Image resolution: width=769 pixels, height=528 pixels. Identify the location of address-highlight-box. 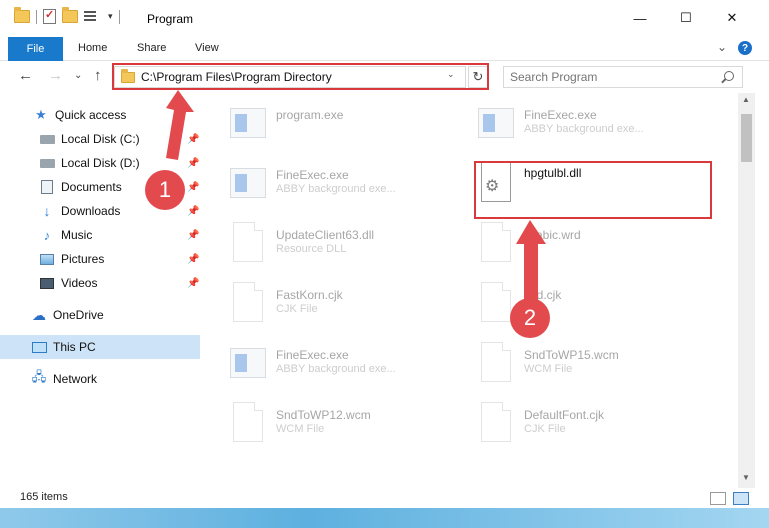
(300, 76).